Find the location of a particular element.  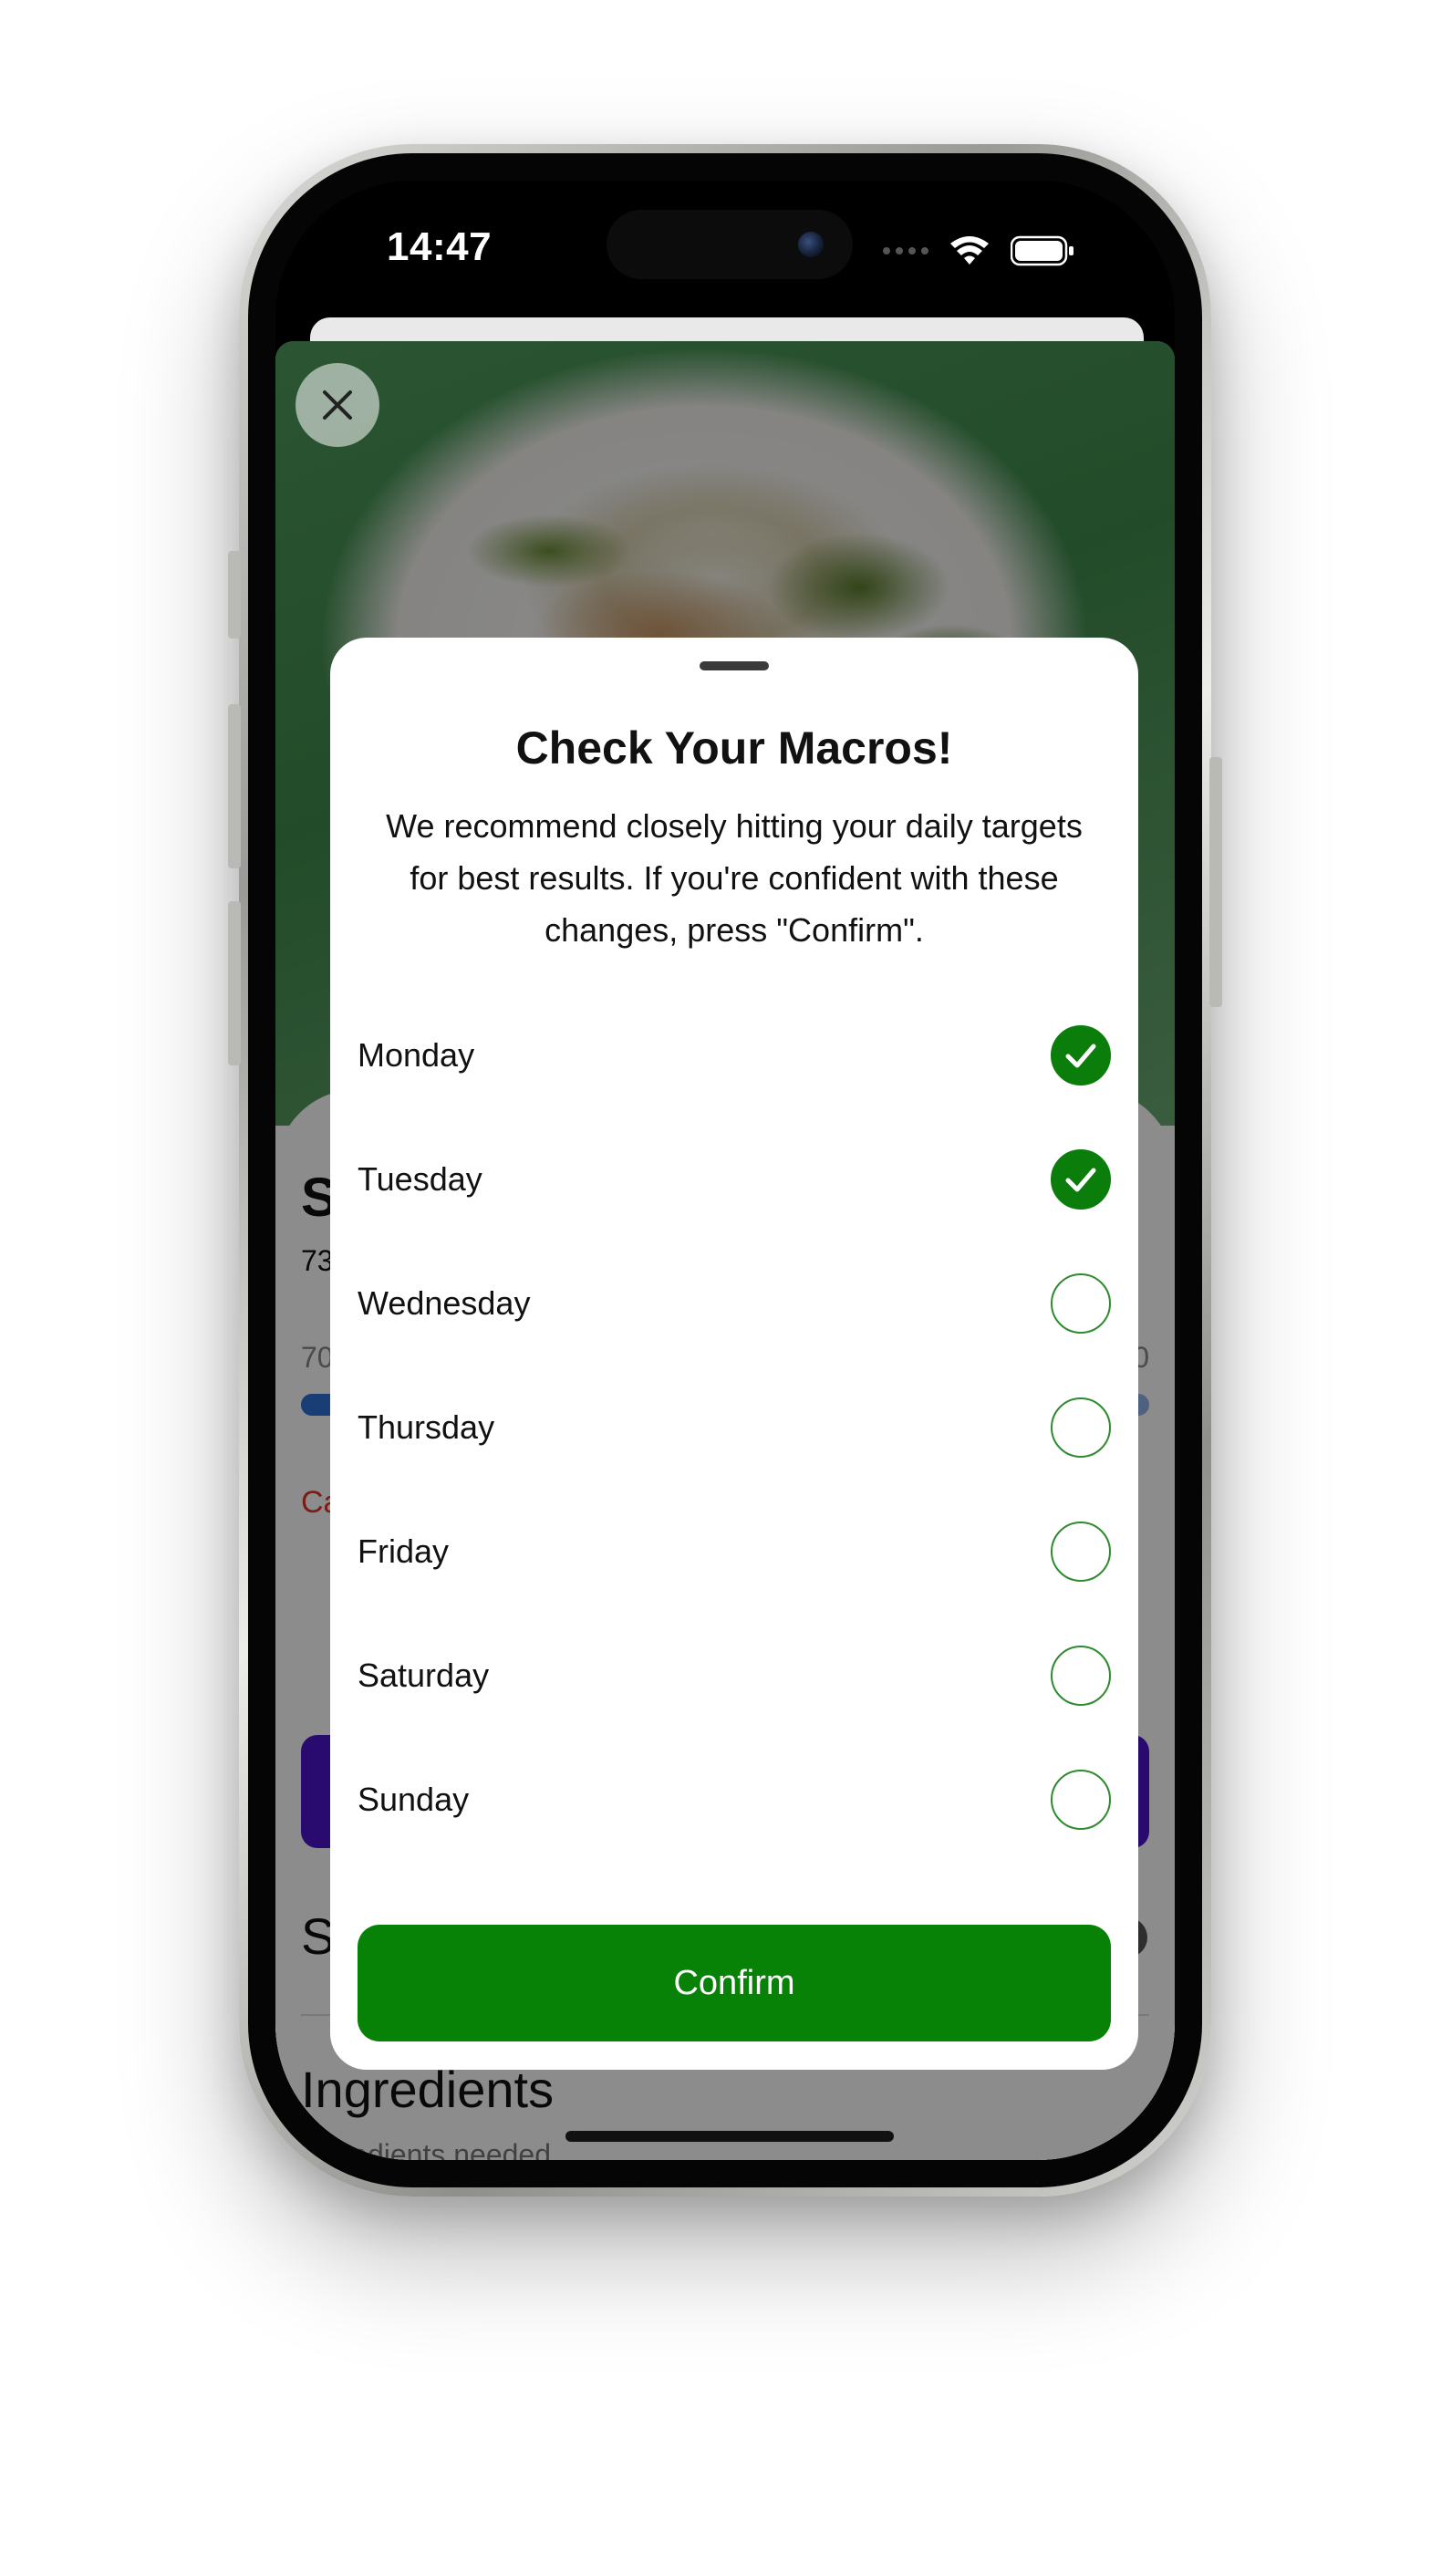

power-button is located at coordinates (1215, 882).